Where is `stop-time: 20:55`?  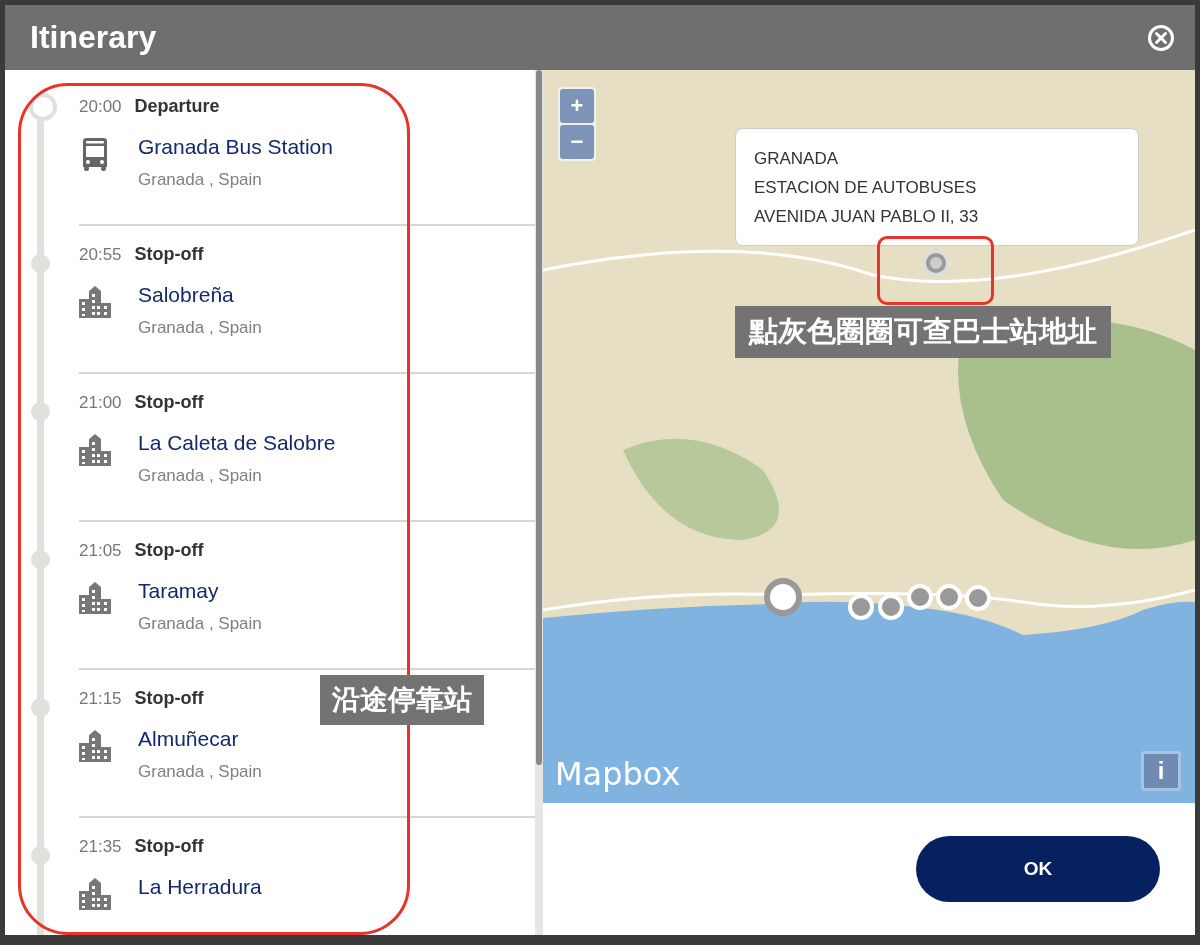 stop-time: 20:55 is located at coordinates (100, 255).